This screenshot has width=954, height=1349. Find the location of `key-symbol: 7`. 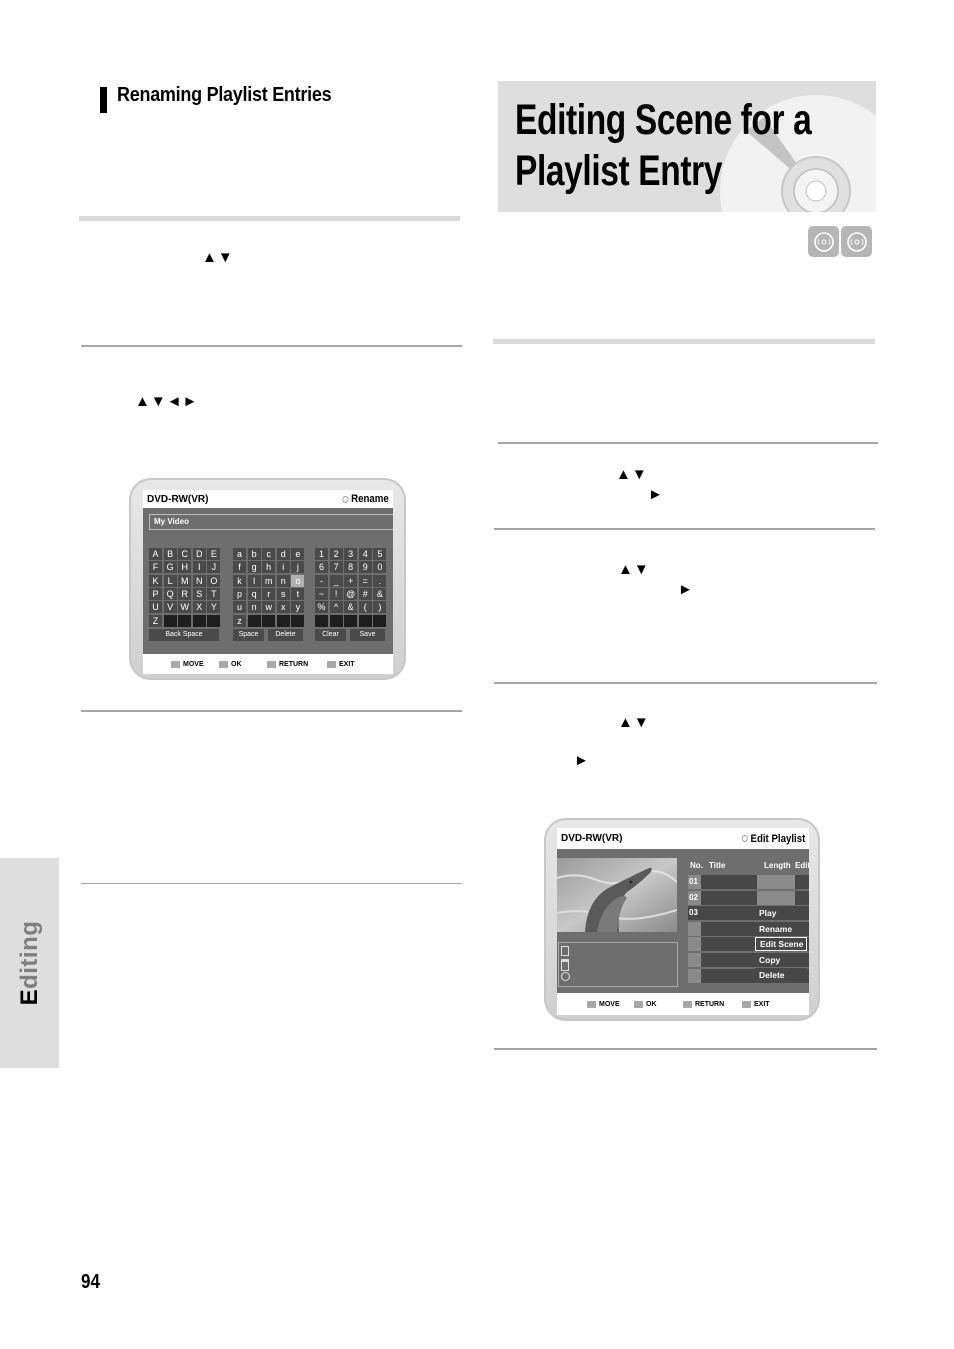

key-symbol: 7 is located at coordinates (336, 567).